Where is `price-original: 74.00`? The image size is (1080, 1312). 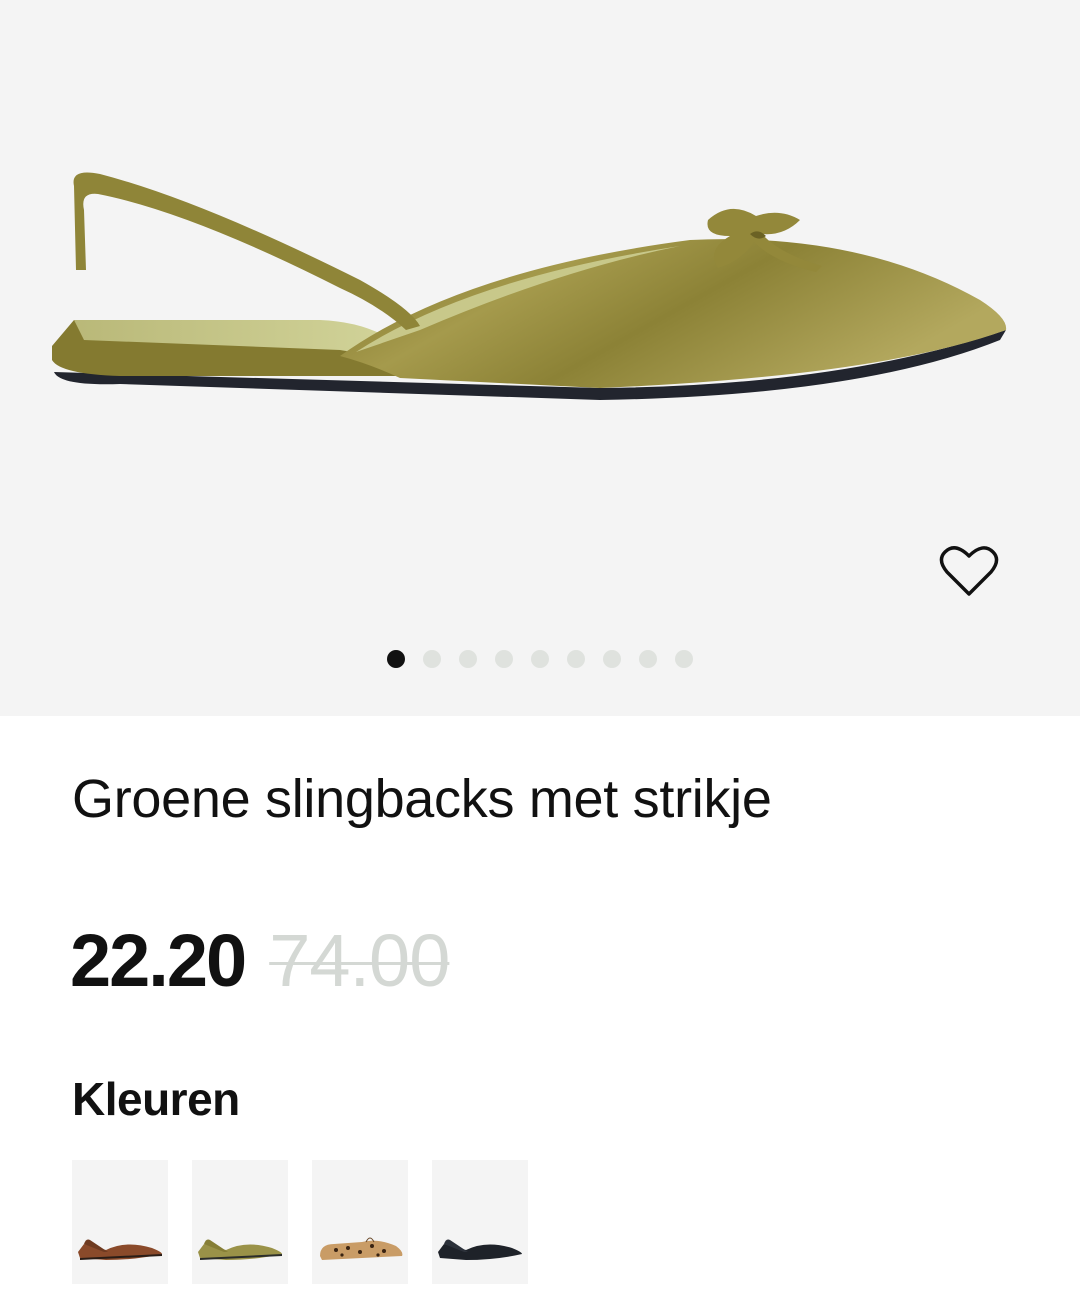
price-original: 74.00 is located at coordinates (359, 960).